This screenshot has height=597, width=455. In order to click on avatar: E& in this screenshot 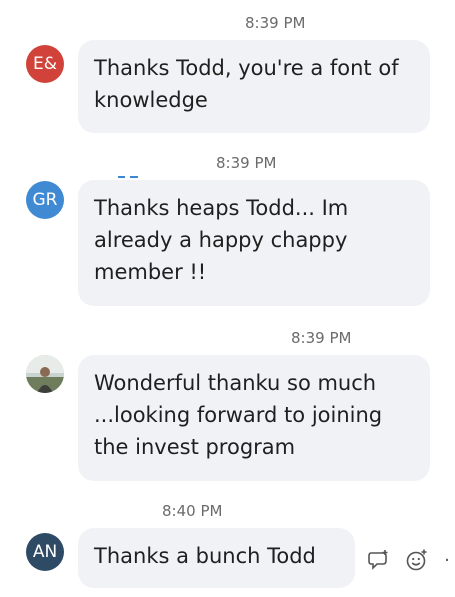, I will do `click(45, 64)`.